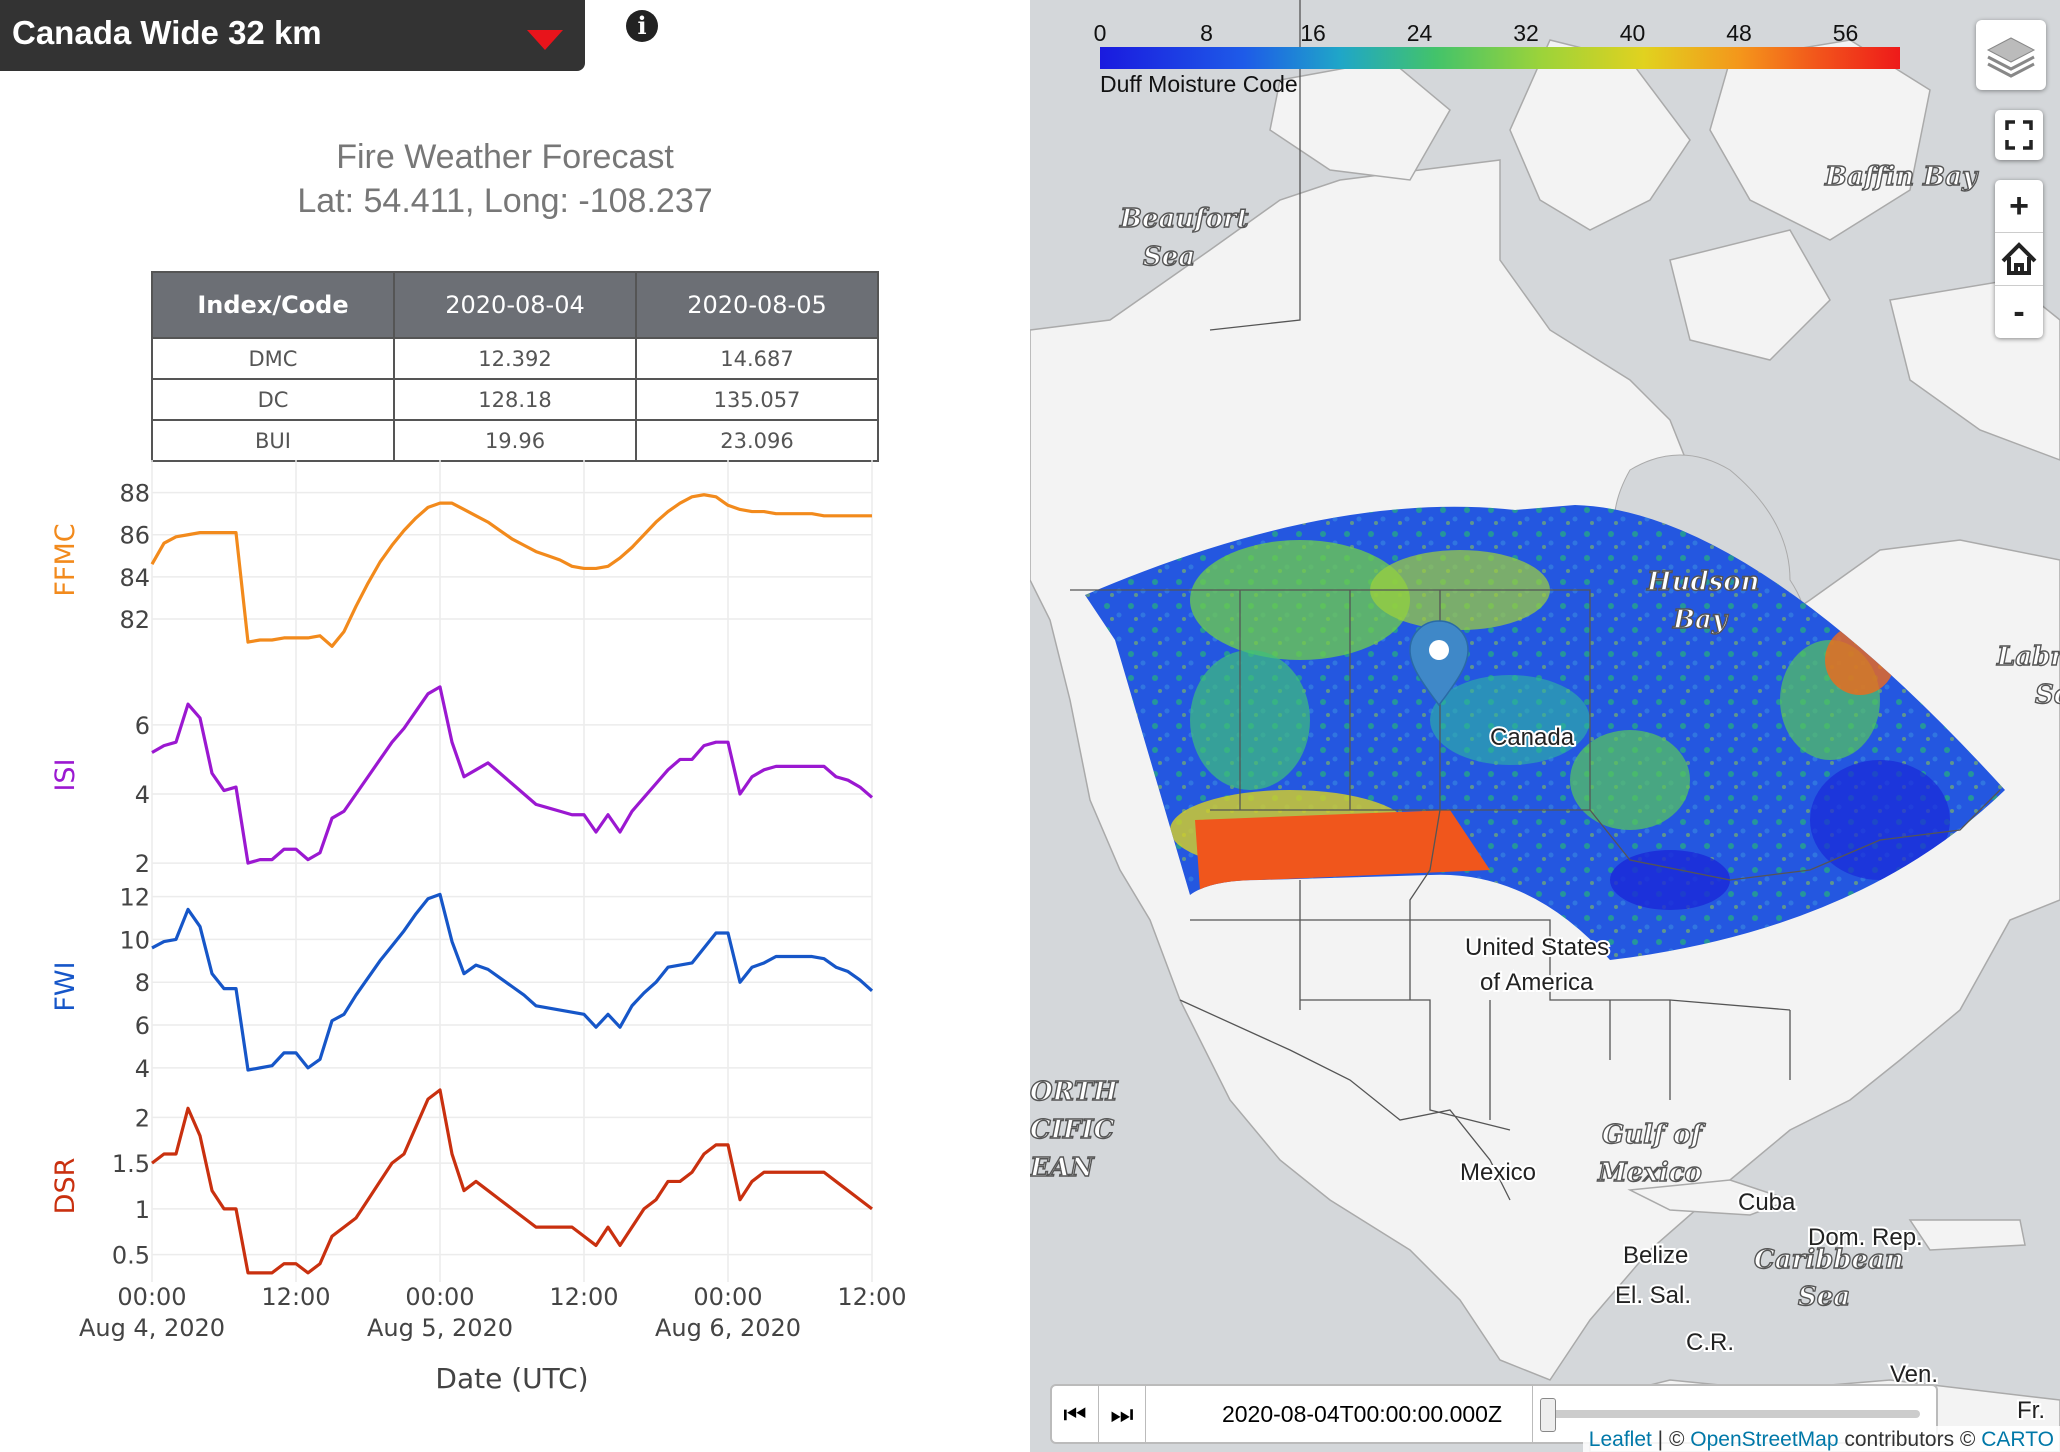 This screenshot has height=1452, width=2060. What do you see at coordinates (1655, 1255) in the screenshot?
I see `svg-text: Belize` at bounding box center [1655, 1255].